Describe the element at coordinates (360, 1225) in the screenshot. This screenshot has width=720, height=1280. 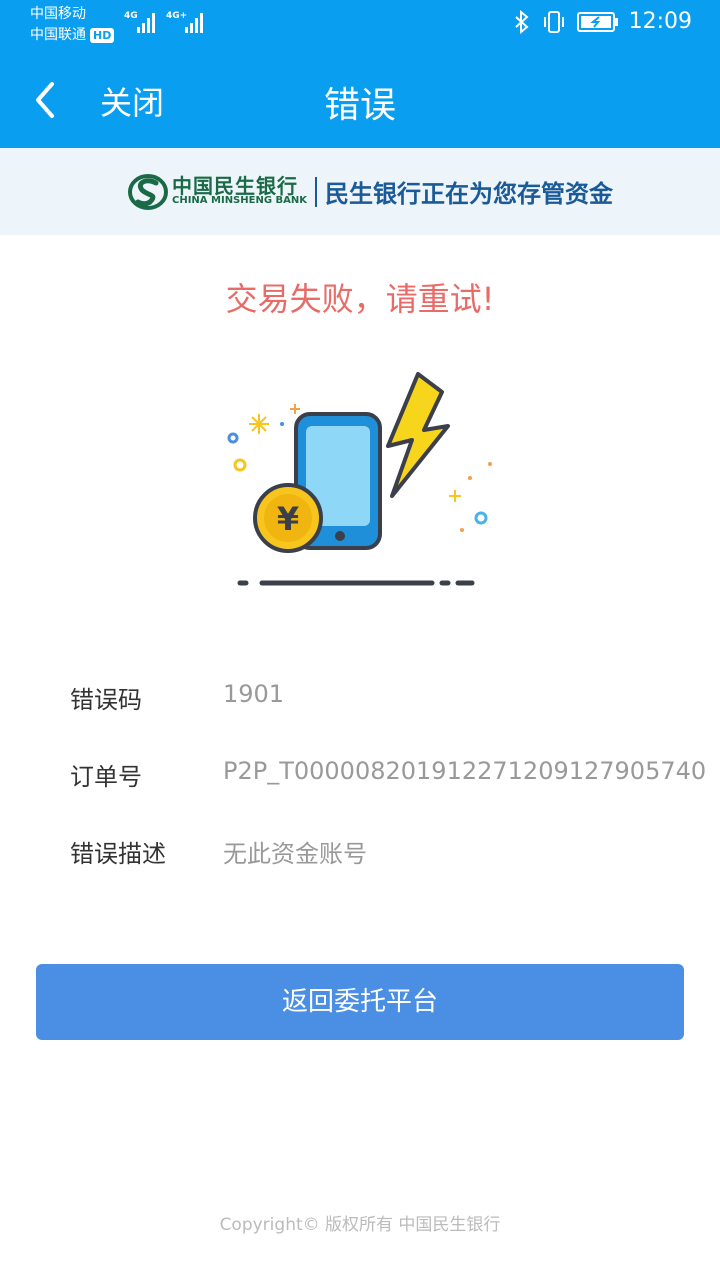
I see `copyright-footer: Copyright© 版权所有 中国民生银行` at that location.